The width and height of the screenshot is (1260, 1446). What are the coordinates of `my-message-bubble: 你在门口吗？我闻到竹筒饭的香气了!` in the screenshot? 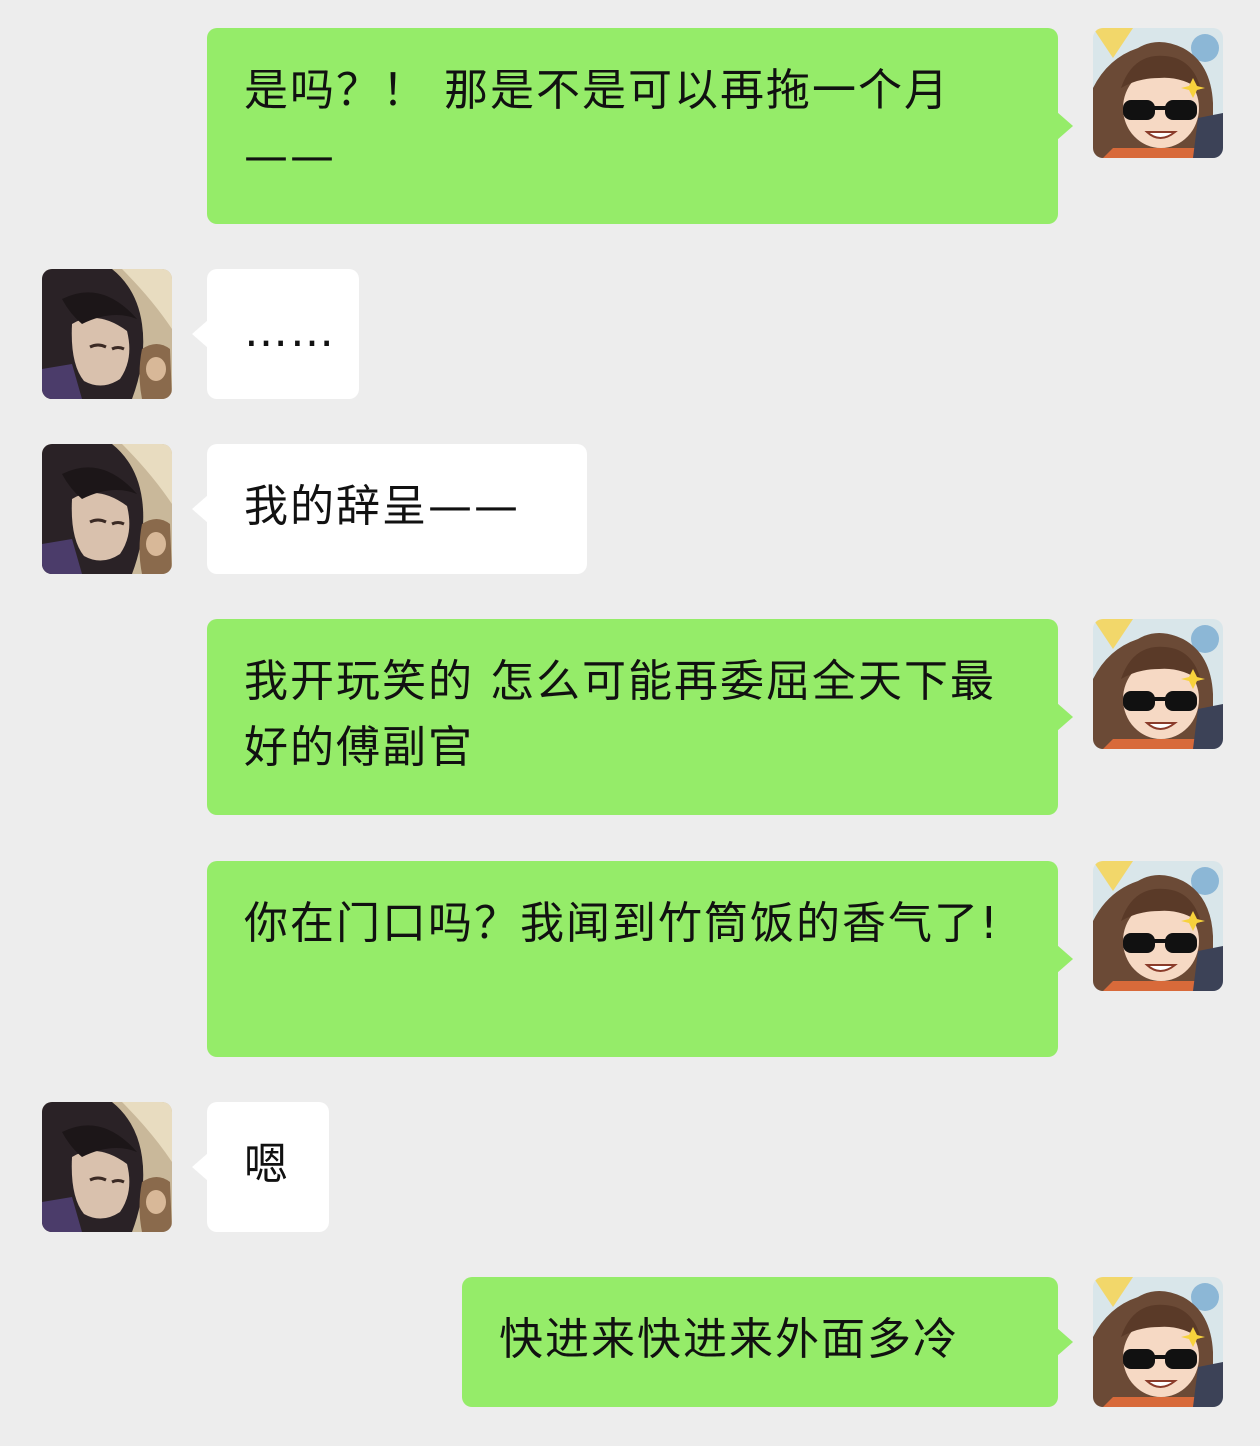 It's located at (640, 959).